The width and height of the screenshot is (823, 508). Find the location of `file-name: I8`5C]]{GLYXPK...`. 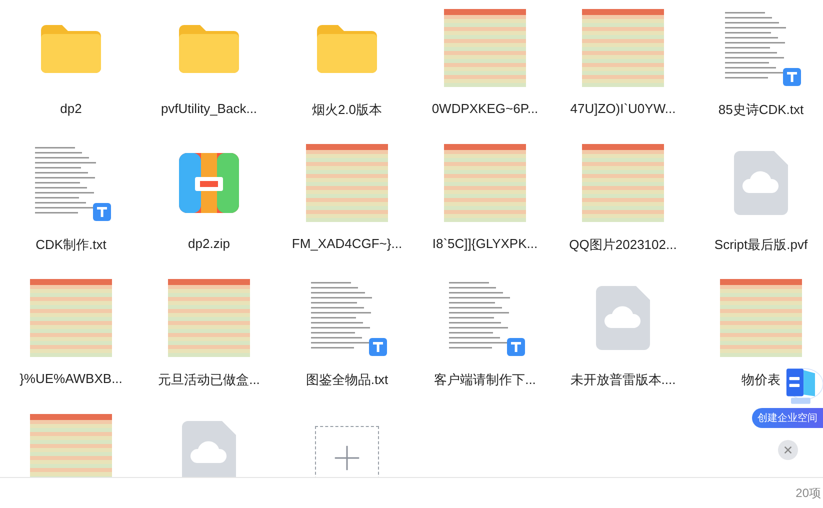

file-name: I8`5C]]{GLYXPK... is located at coordinates (485, 243).